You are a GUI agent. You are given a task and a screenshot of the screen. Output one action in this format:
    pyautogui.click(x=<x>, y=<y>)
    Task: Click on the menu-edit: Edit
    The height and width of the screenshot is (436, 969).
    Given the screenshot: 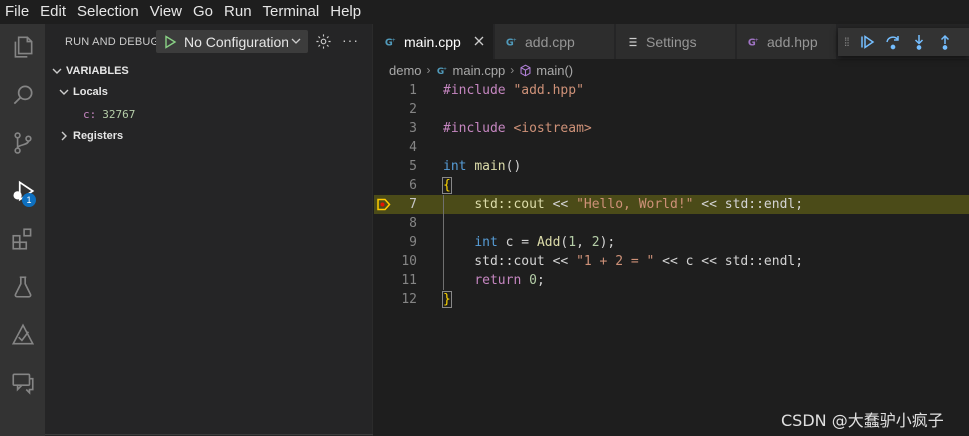 What is the action you would take?
    pyautogui.click(x=53, y=12)
    